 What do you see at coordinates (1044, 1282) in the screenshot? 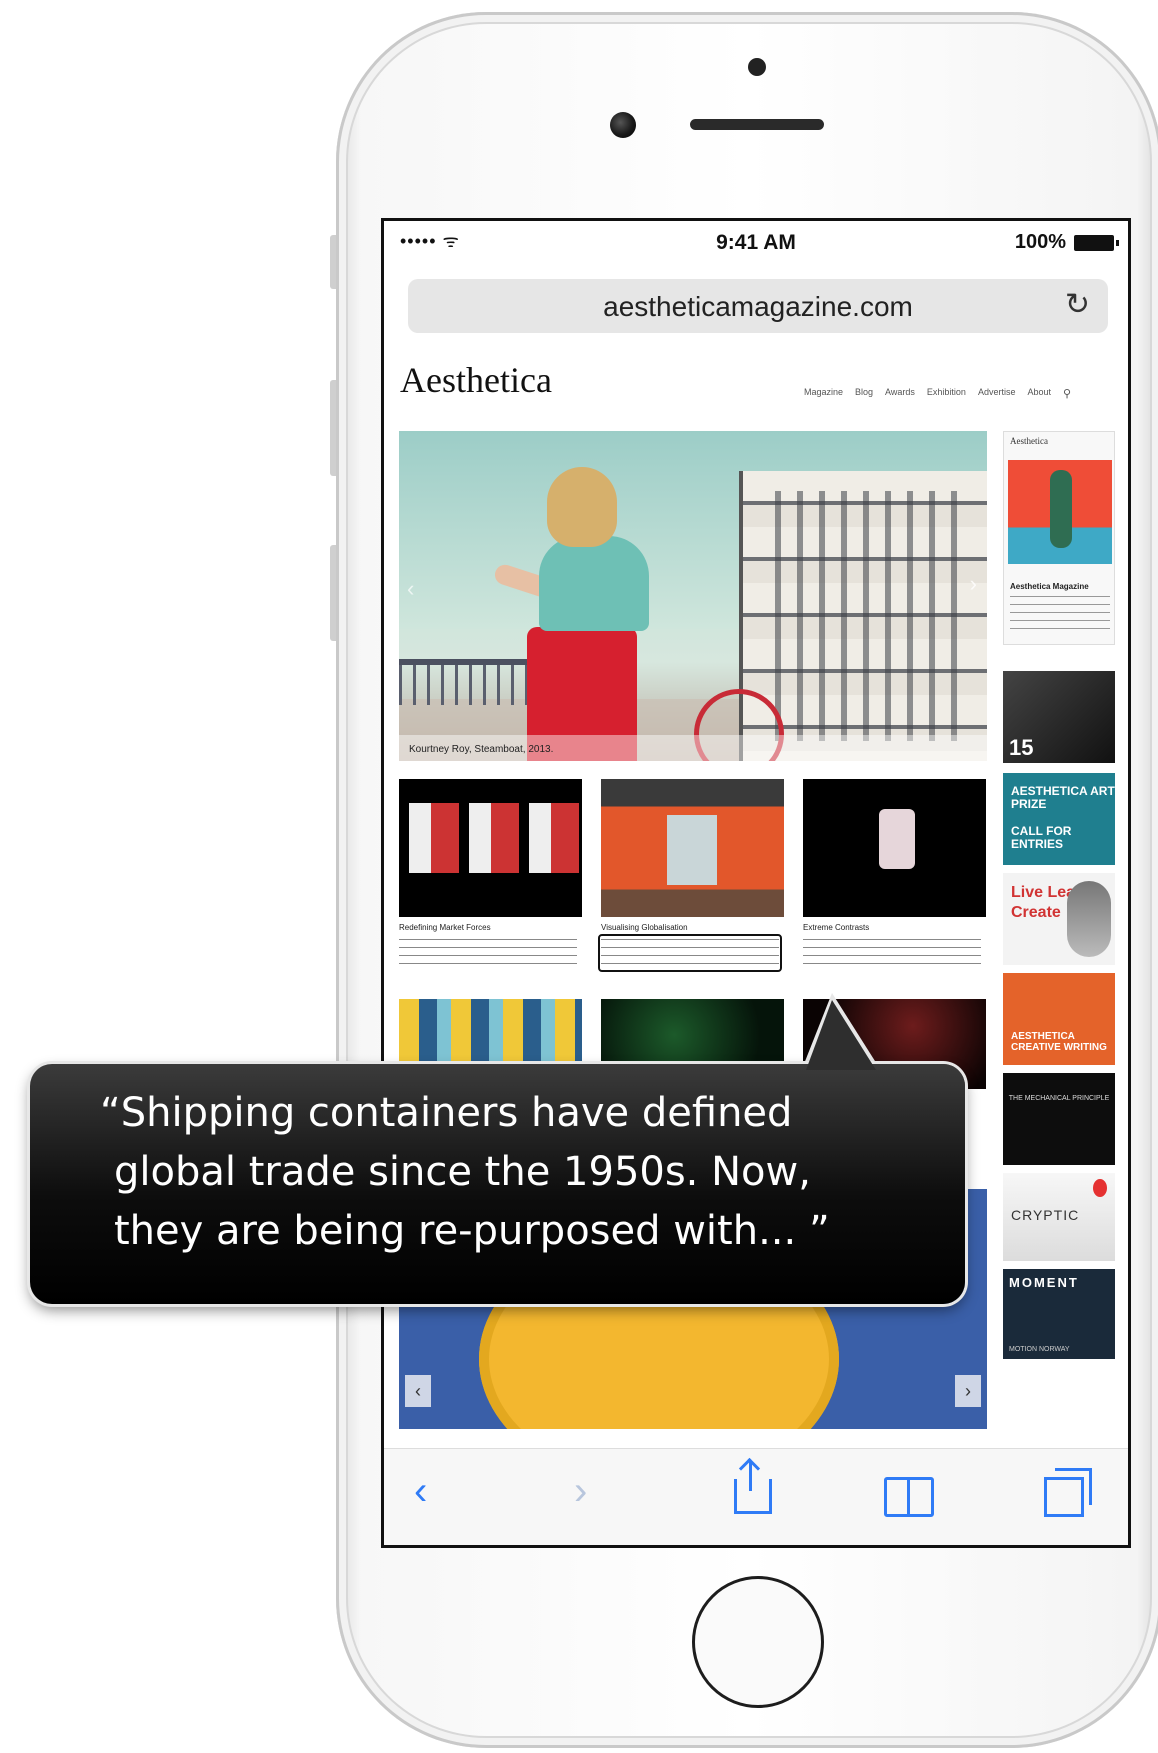
I see `ad-moment-text: MOMENT` at bounding box center [1044, 1282].